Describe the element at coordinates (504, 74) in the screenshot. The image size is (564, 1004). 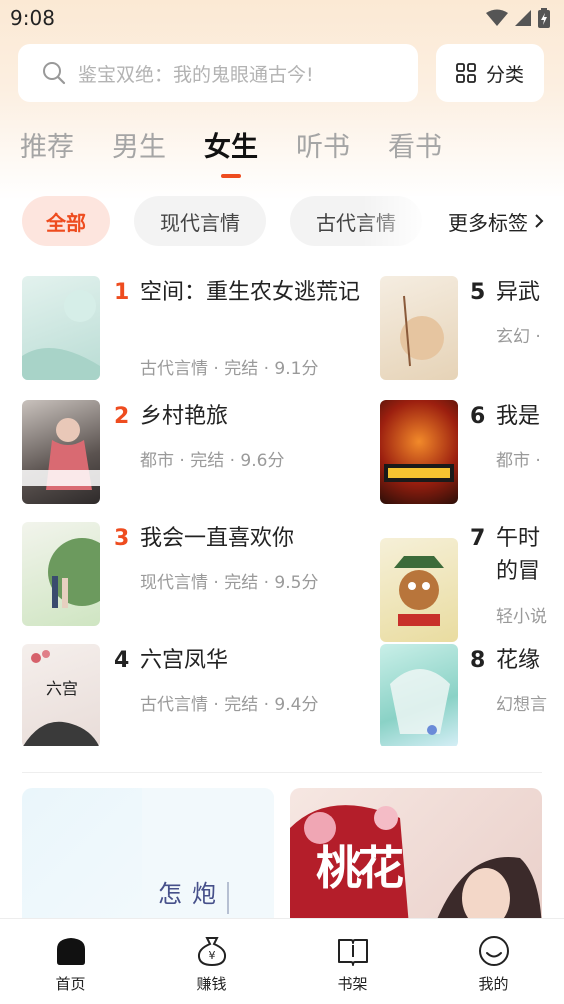
I see `category-label: 分类` at that location.